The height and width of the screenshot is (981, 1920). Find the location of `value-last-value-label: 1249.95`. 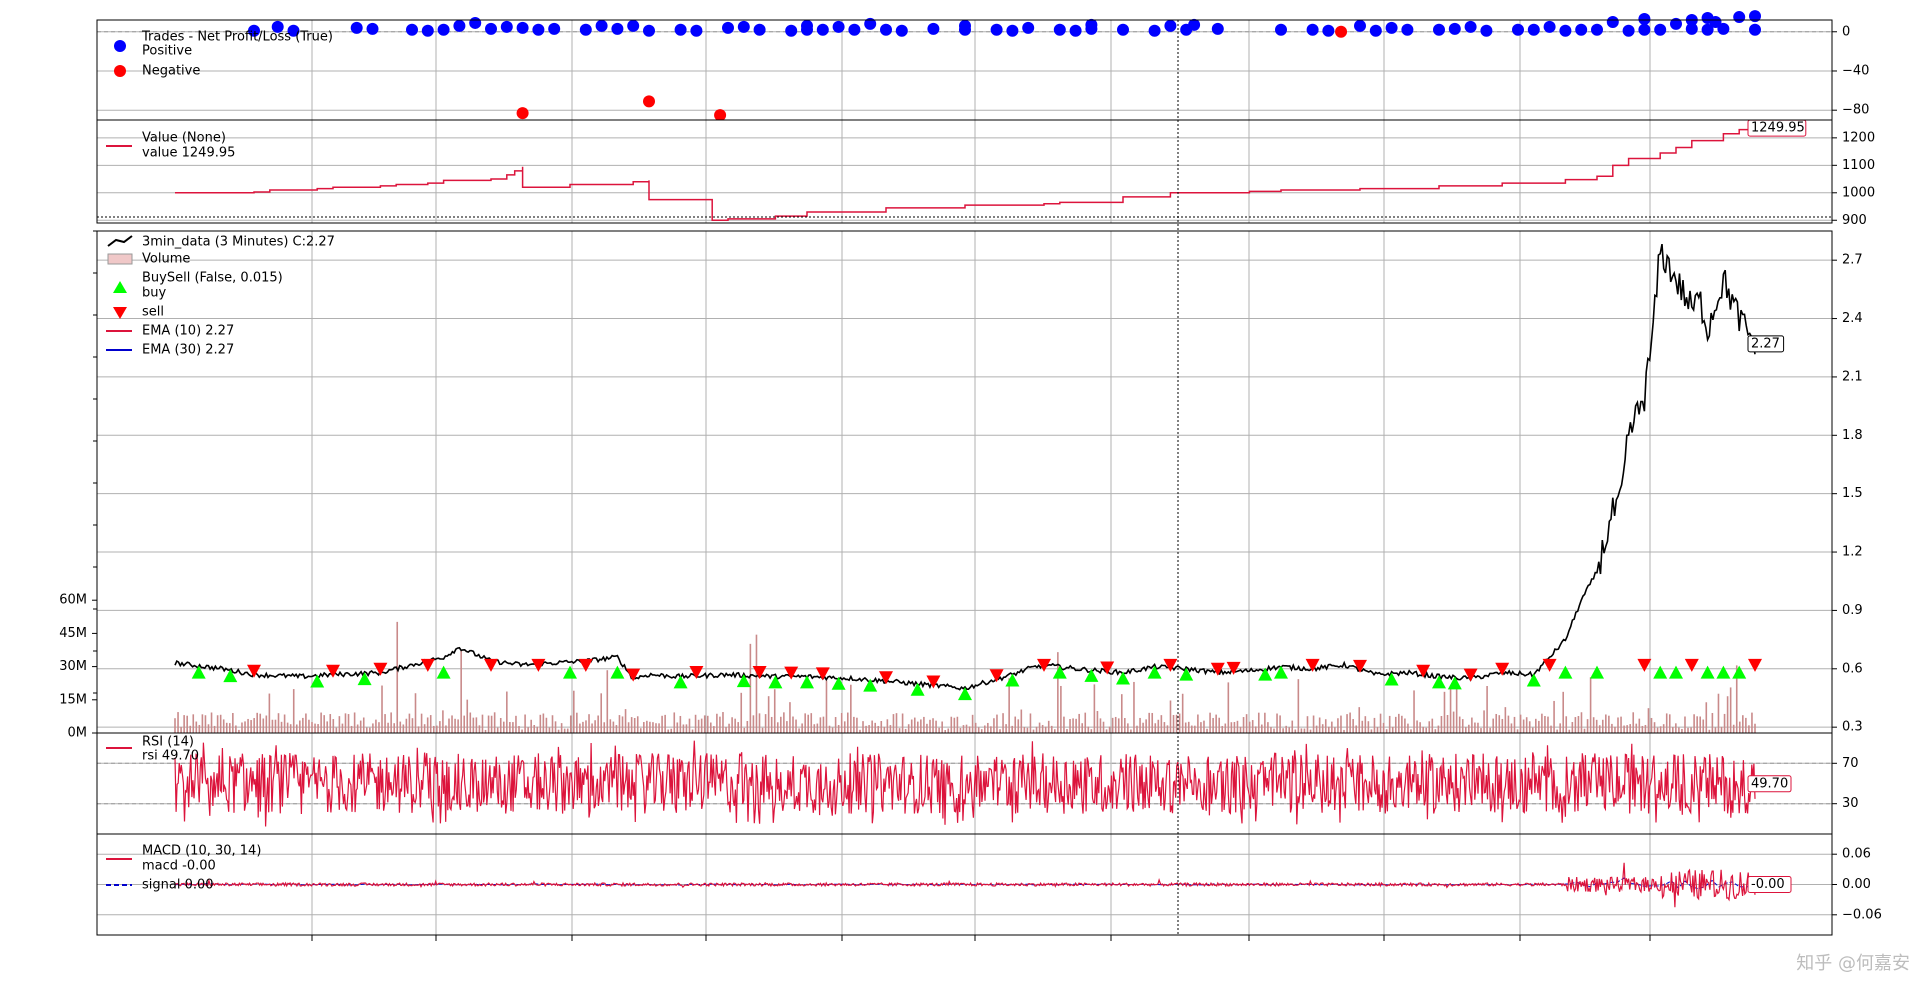

value-last-value-label: 1249.95 is located at coordinates (1778, 128).